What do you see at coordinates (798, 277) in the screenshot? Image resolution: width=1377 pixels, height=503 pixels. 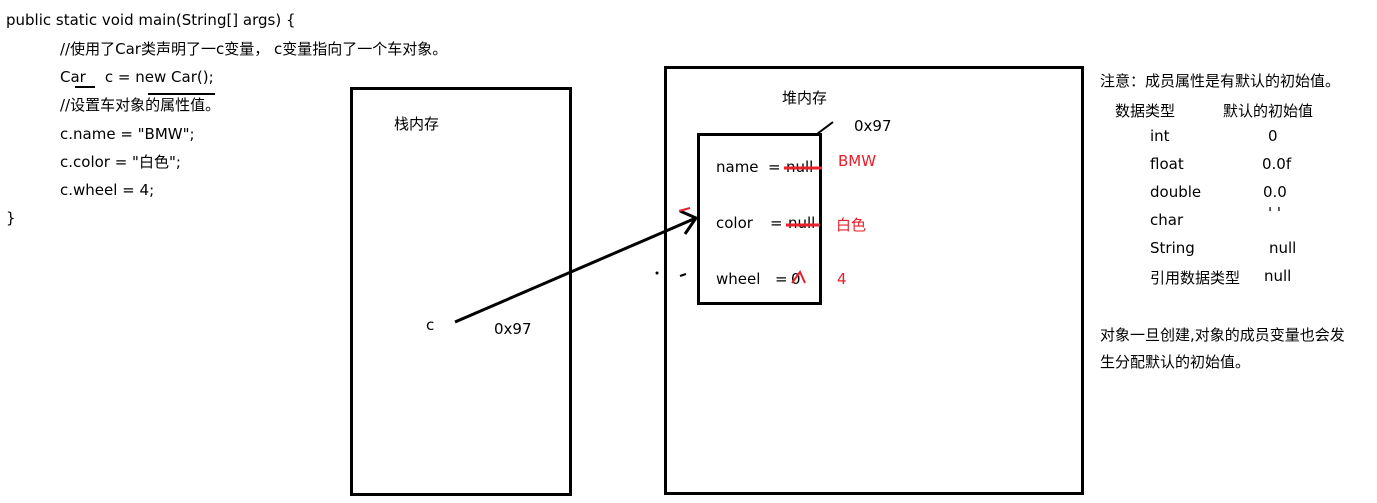 I see `strike-wheel-default` at bounding box center [798, 277].